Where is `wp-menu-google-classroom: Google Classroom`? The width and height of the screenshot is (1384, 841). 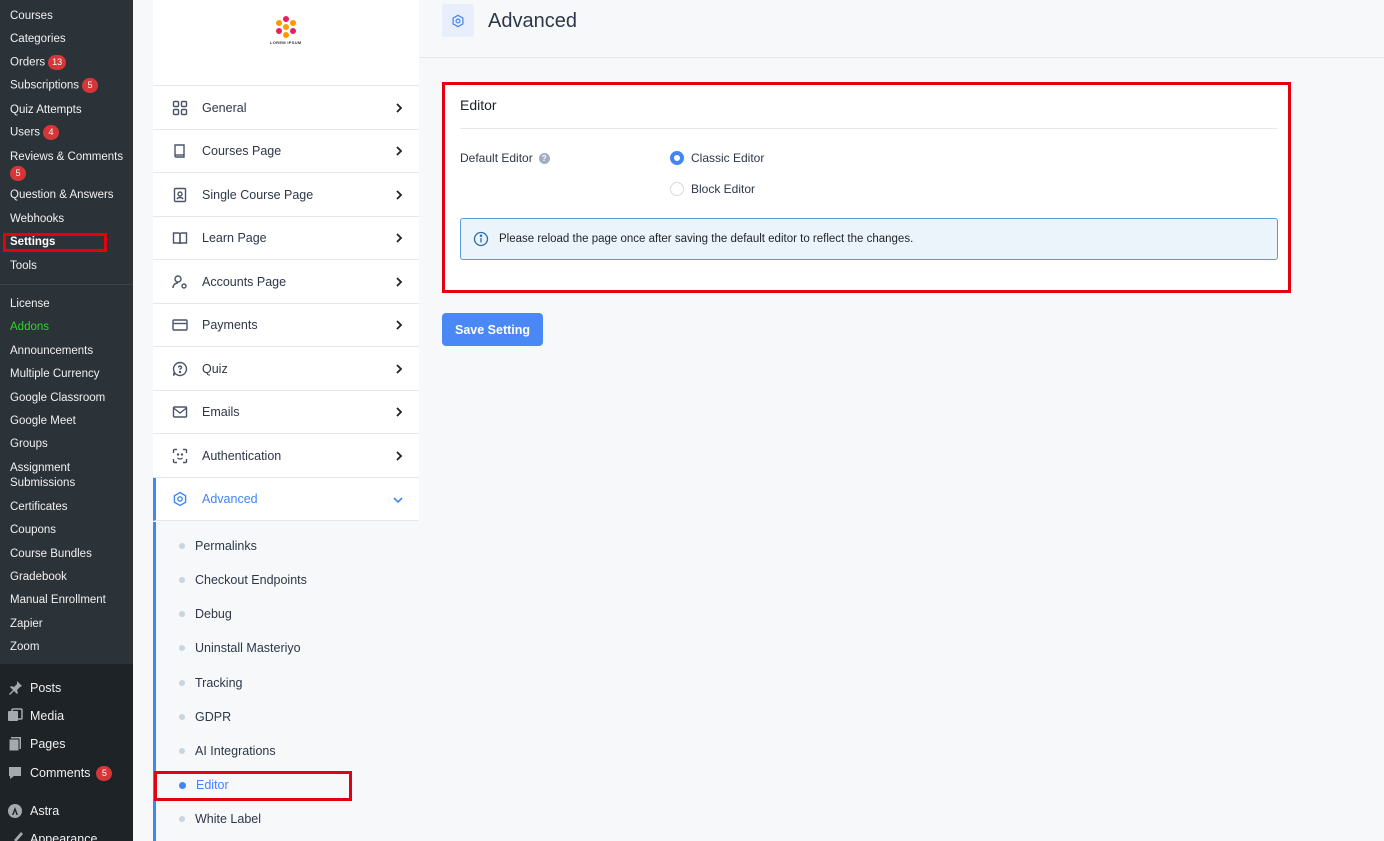
wp-menu-google-classroom: Google Classroom is located at coordinates (57, 398).